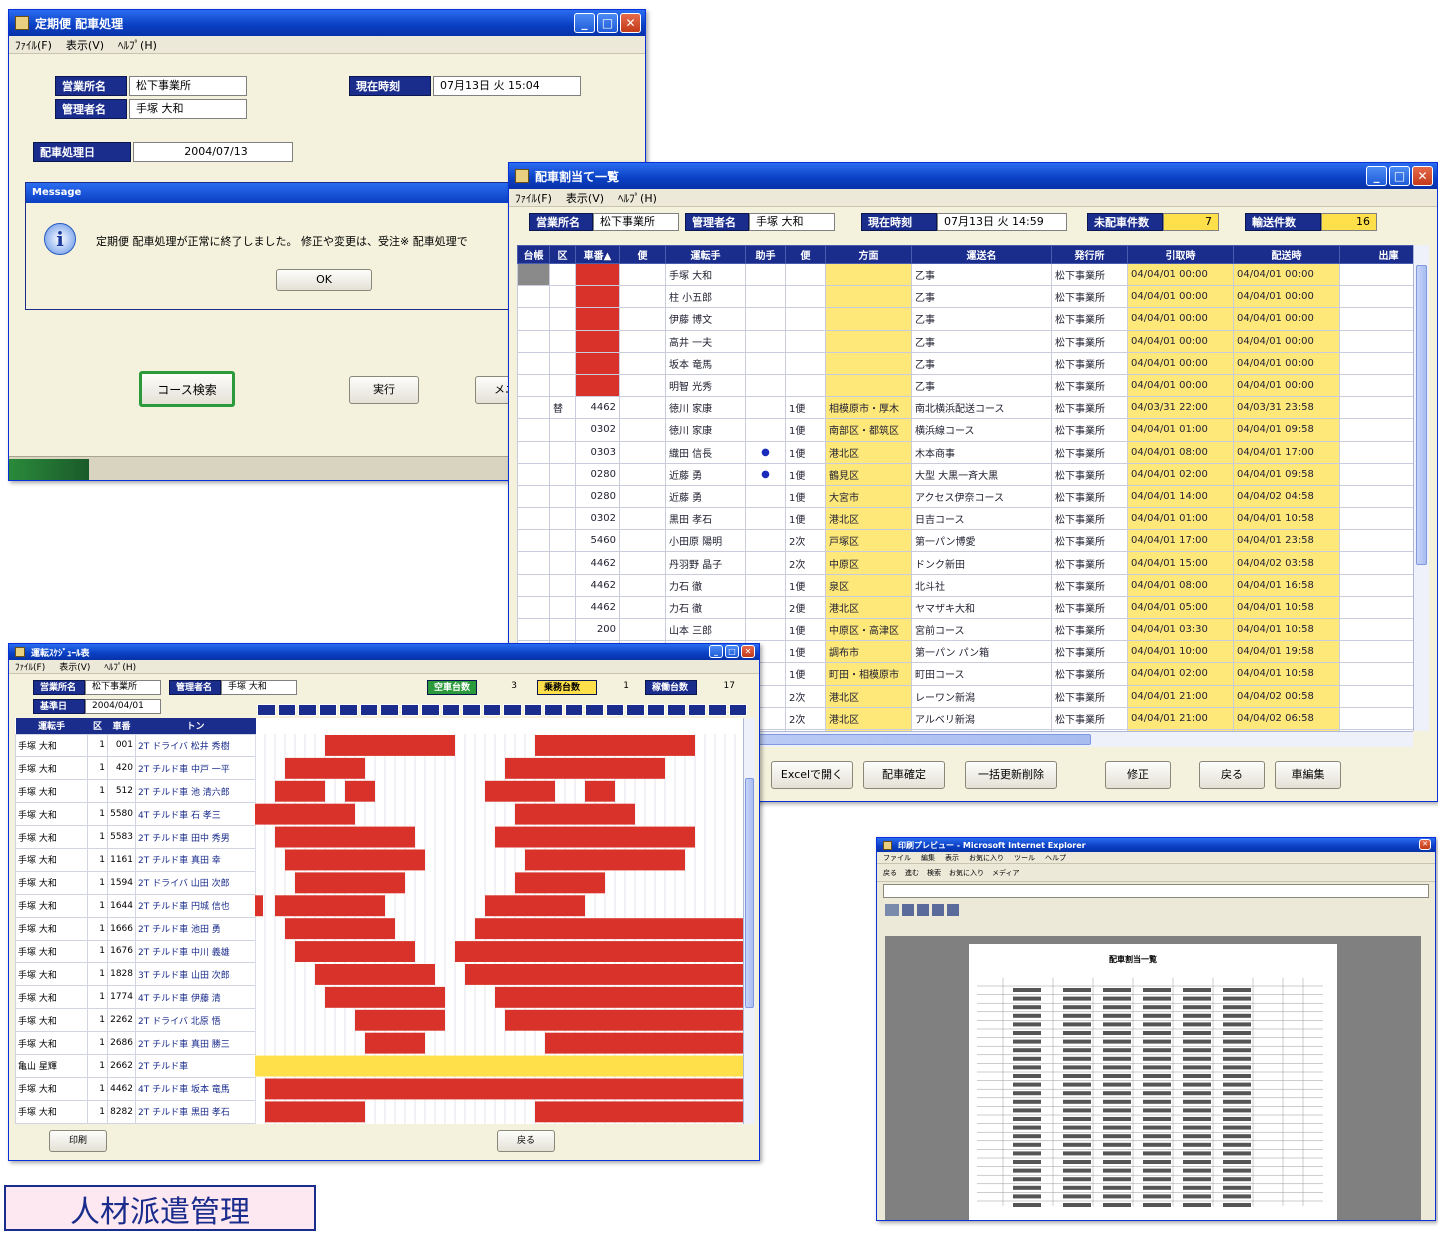 The width and height of the screenshot is (1438, 1239). What do you see at coordinates (908, 910) in the screenshot?
I see `page-first-icon` at bounding box center [908, 910].